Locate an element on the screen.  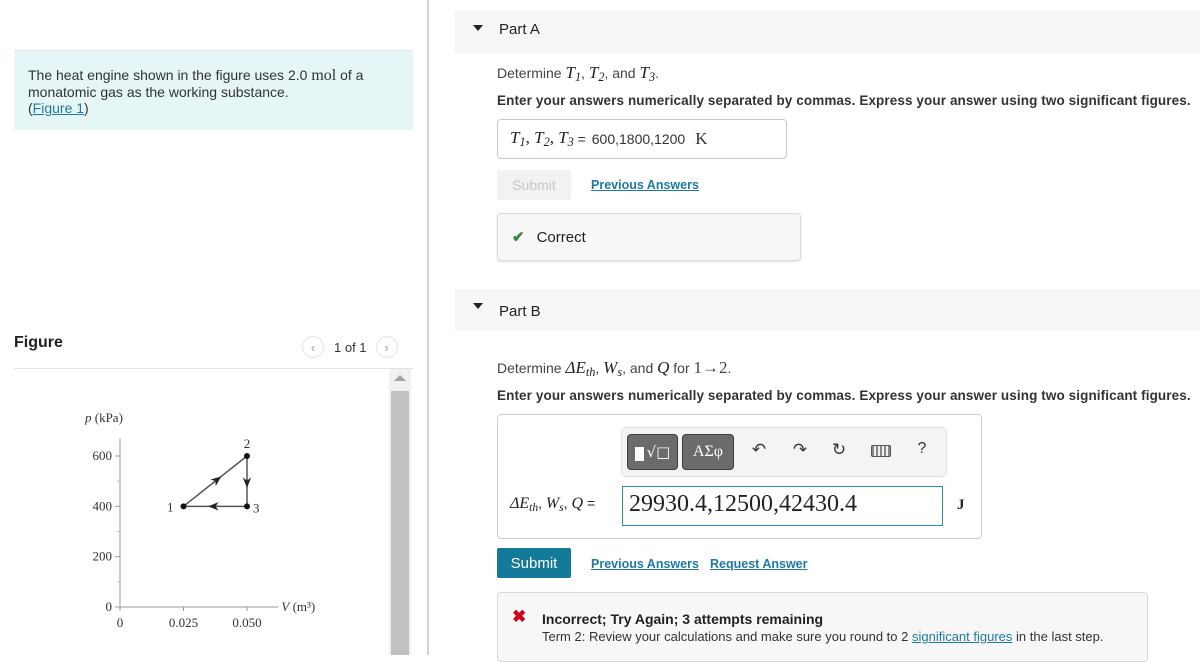
part-a-answer-value: 600,1800,1200 is located at coordinates (638, 139).